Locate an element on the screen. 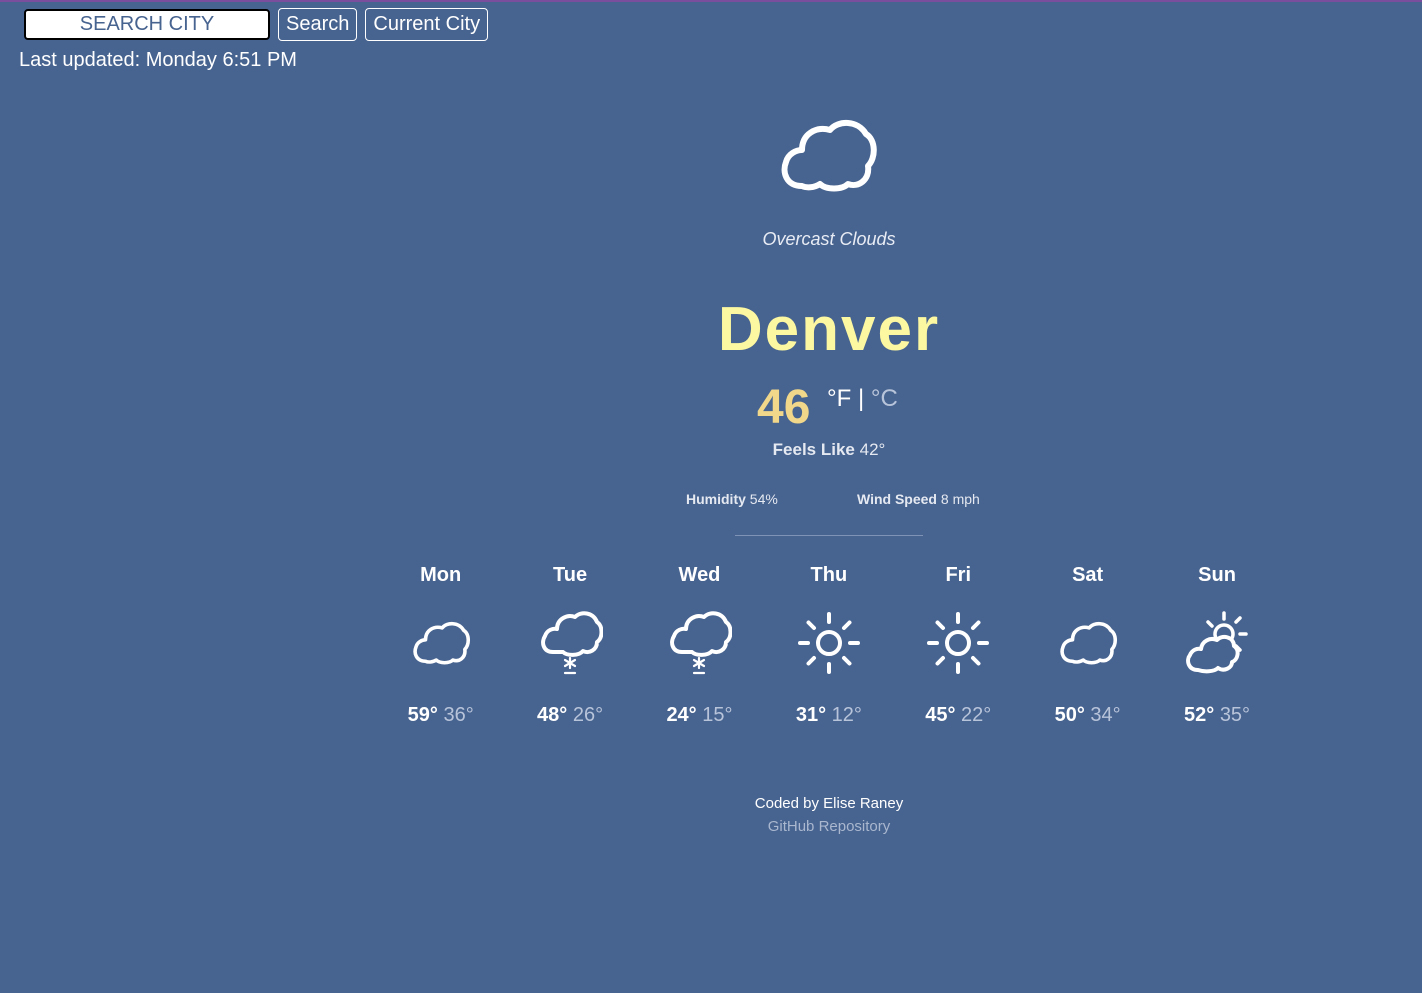  github-repository-link: GitHub Repository is located at coordinates (829, 826).